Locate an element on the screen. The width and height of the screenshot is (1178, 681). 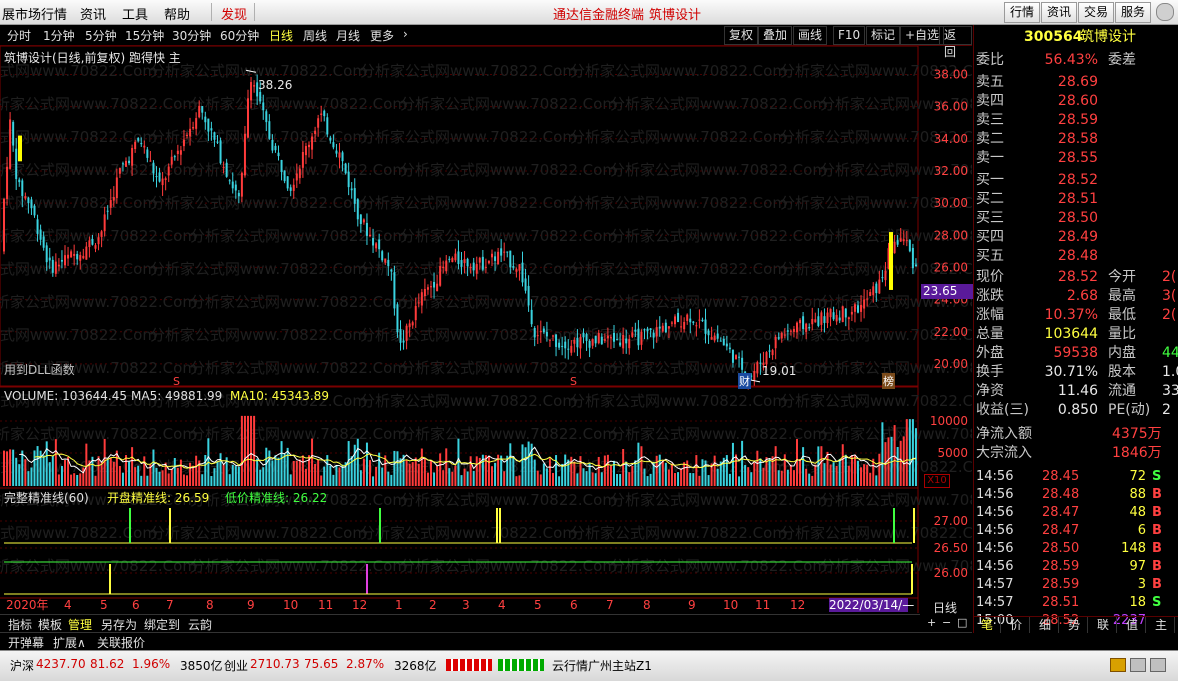
ranking-badge: 榜 is located at coordinates (888, 381).